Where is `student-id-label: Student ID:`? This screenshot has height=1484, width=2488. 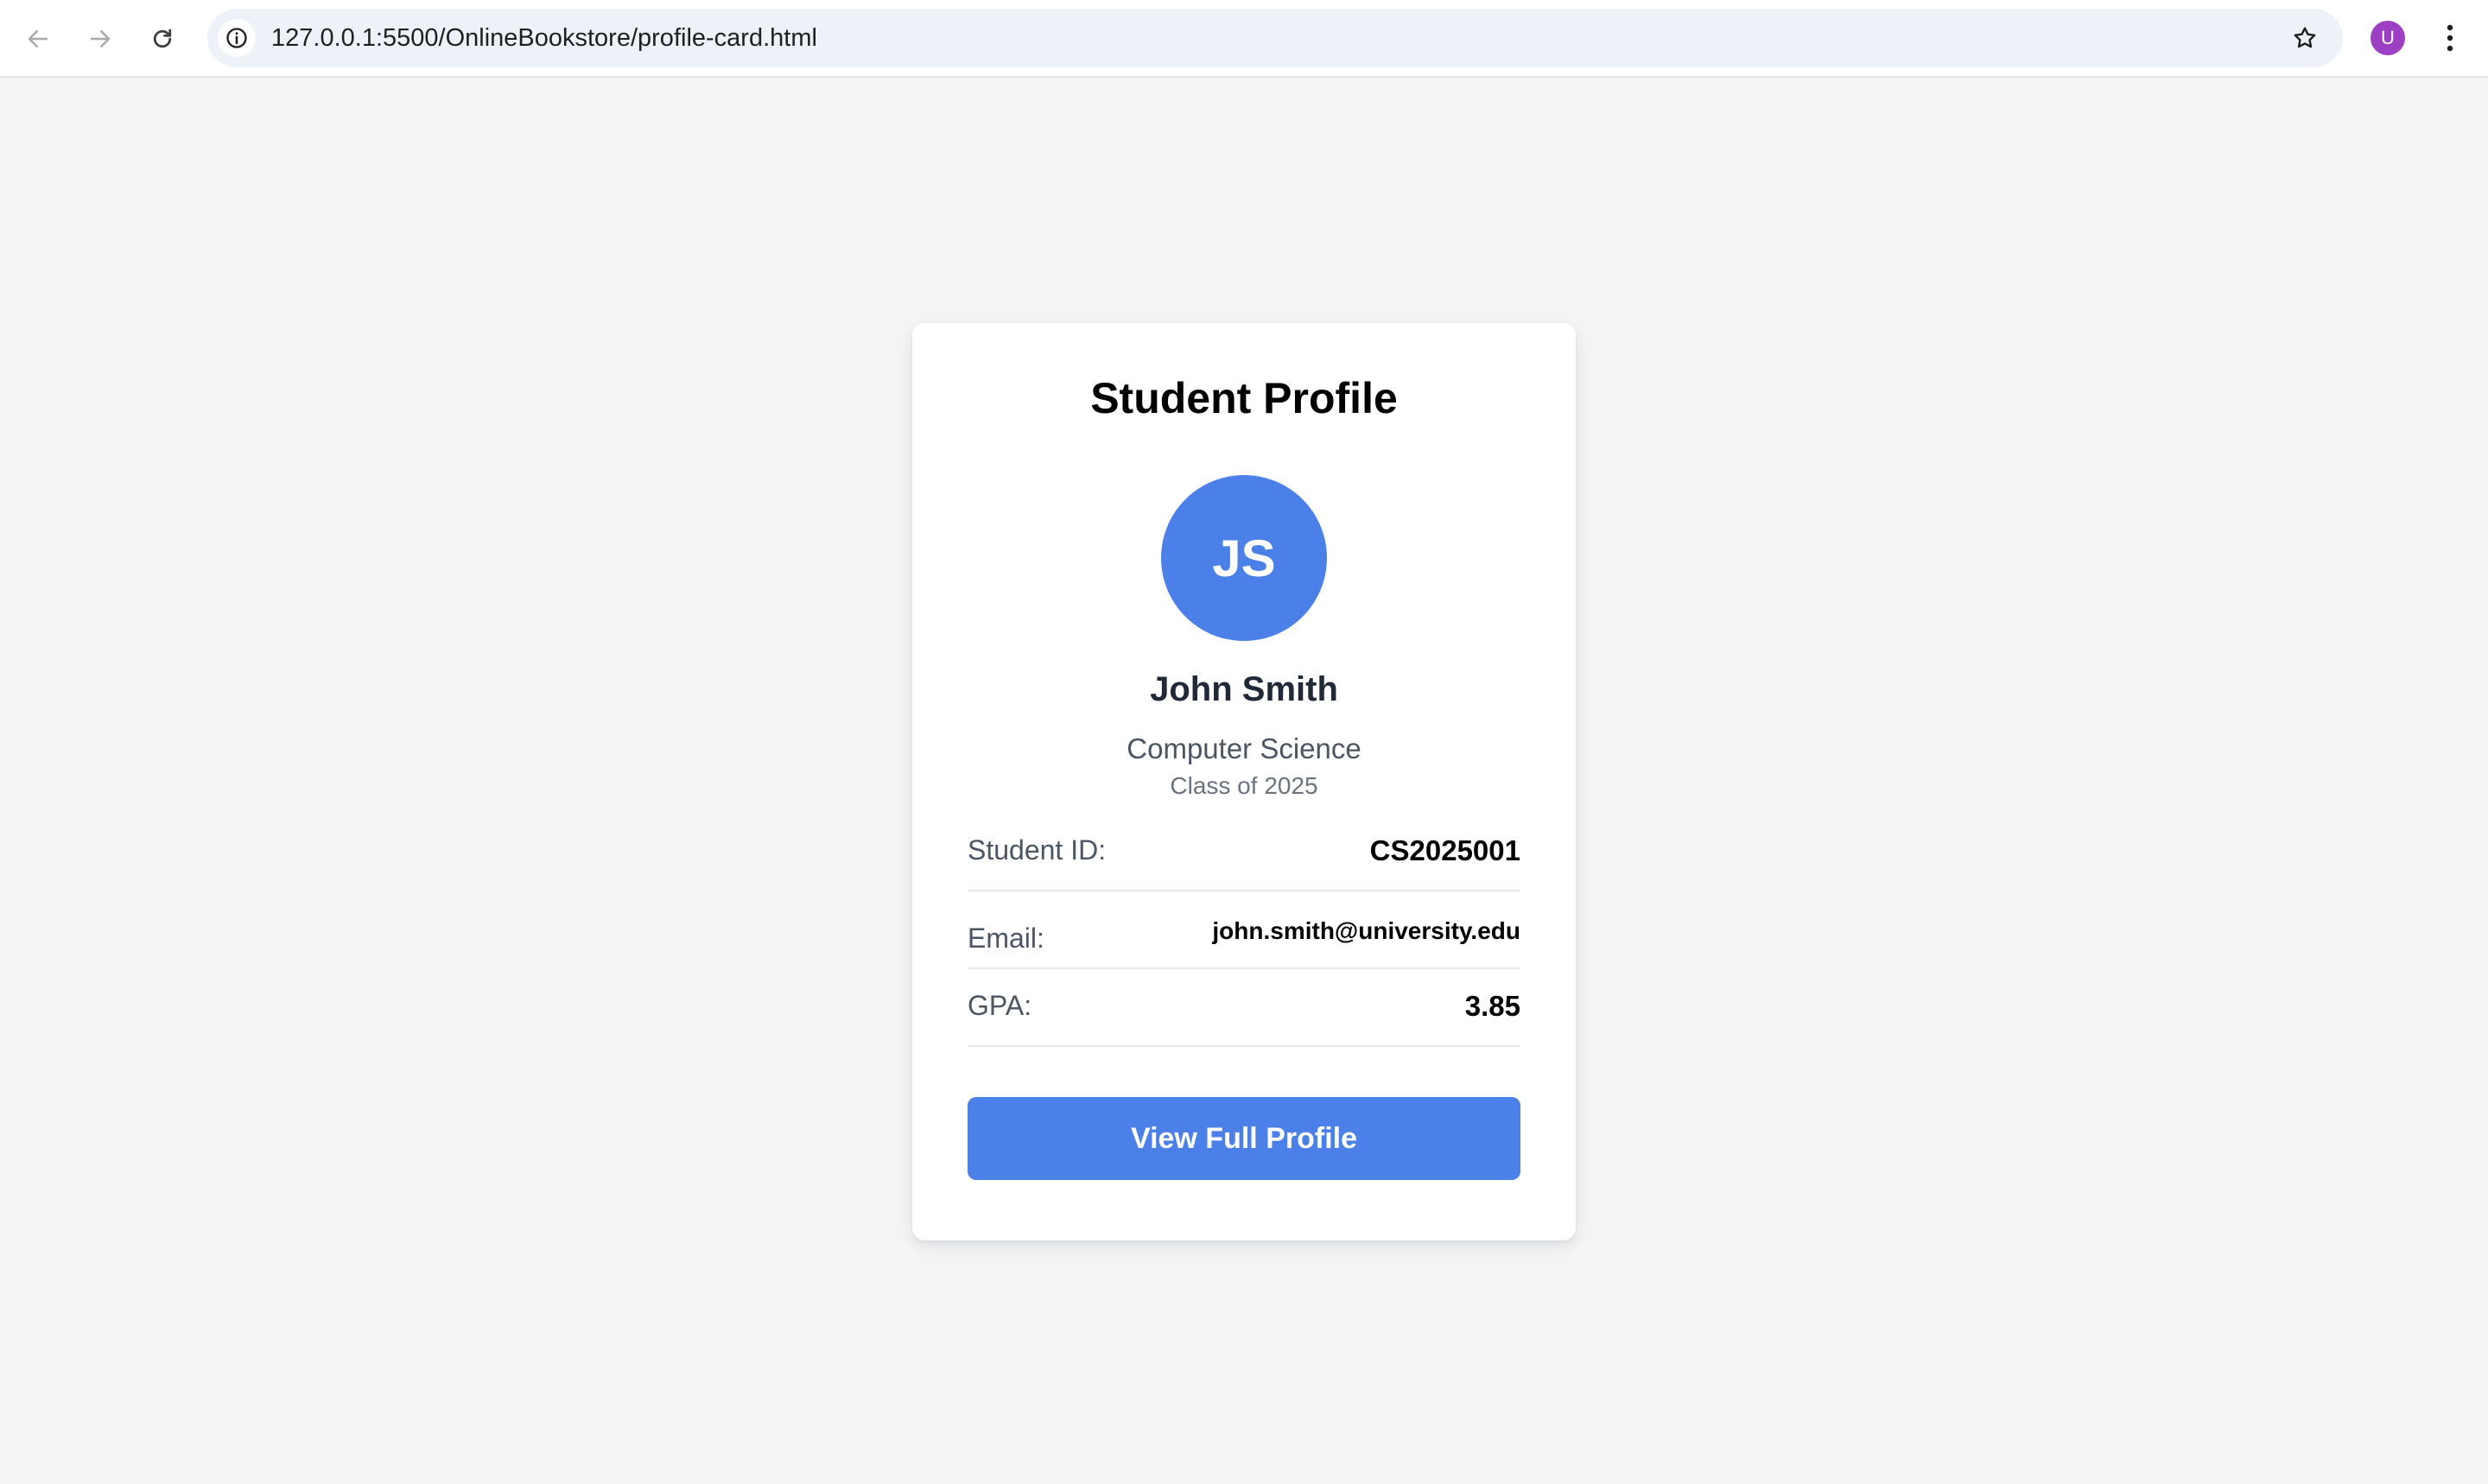 student-id-label: Student ID: is located at coordinates (1037, 850).